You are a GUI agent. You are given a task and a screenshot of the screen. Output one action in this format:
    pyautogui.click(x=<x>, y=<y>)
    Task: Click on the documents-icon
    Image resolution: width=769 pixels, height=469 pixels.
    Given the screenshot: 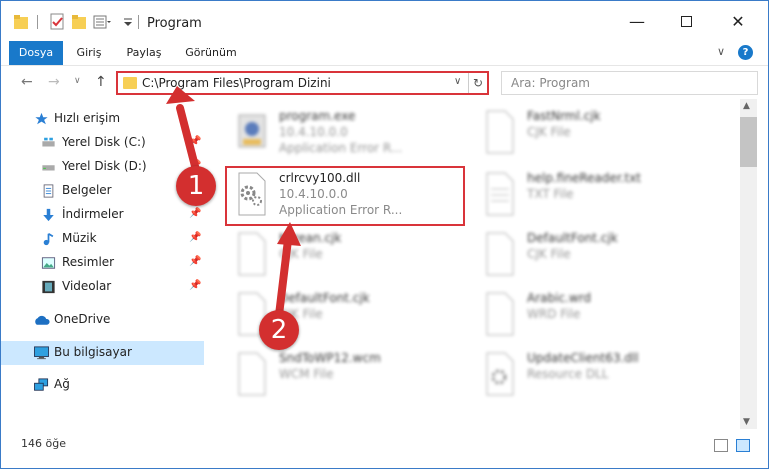 What is the action you would take?
    pyautogui.click(x=48, y=191)
    